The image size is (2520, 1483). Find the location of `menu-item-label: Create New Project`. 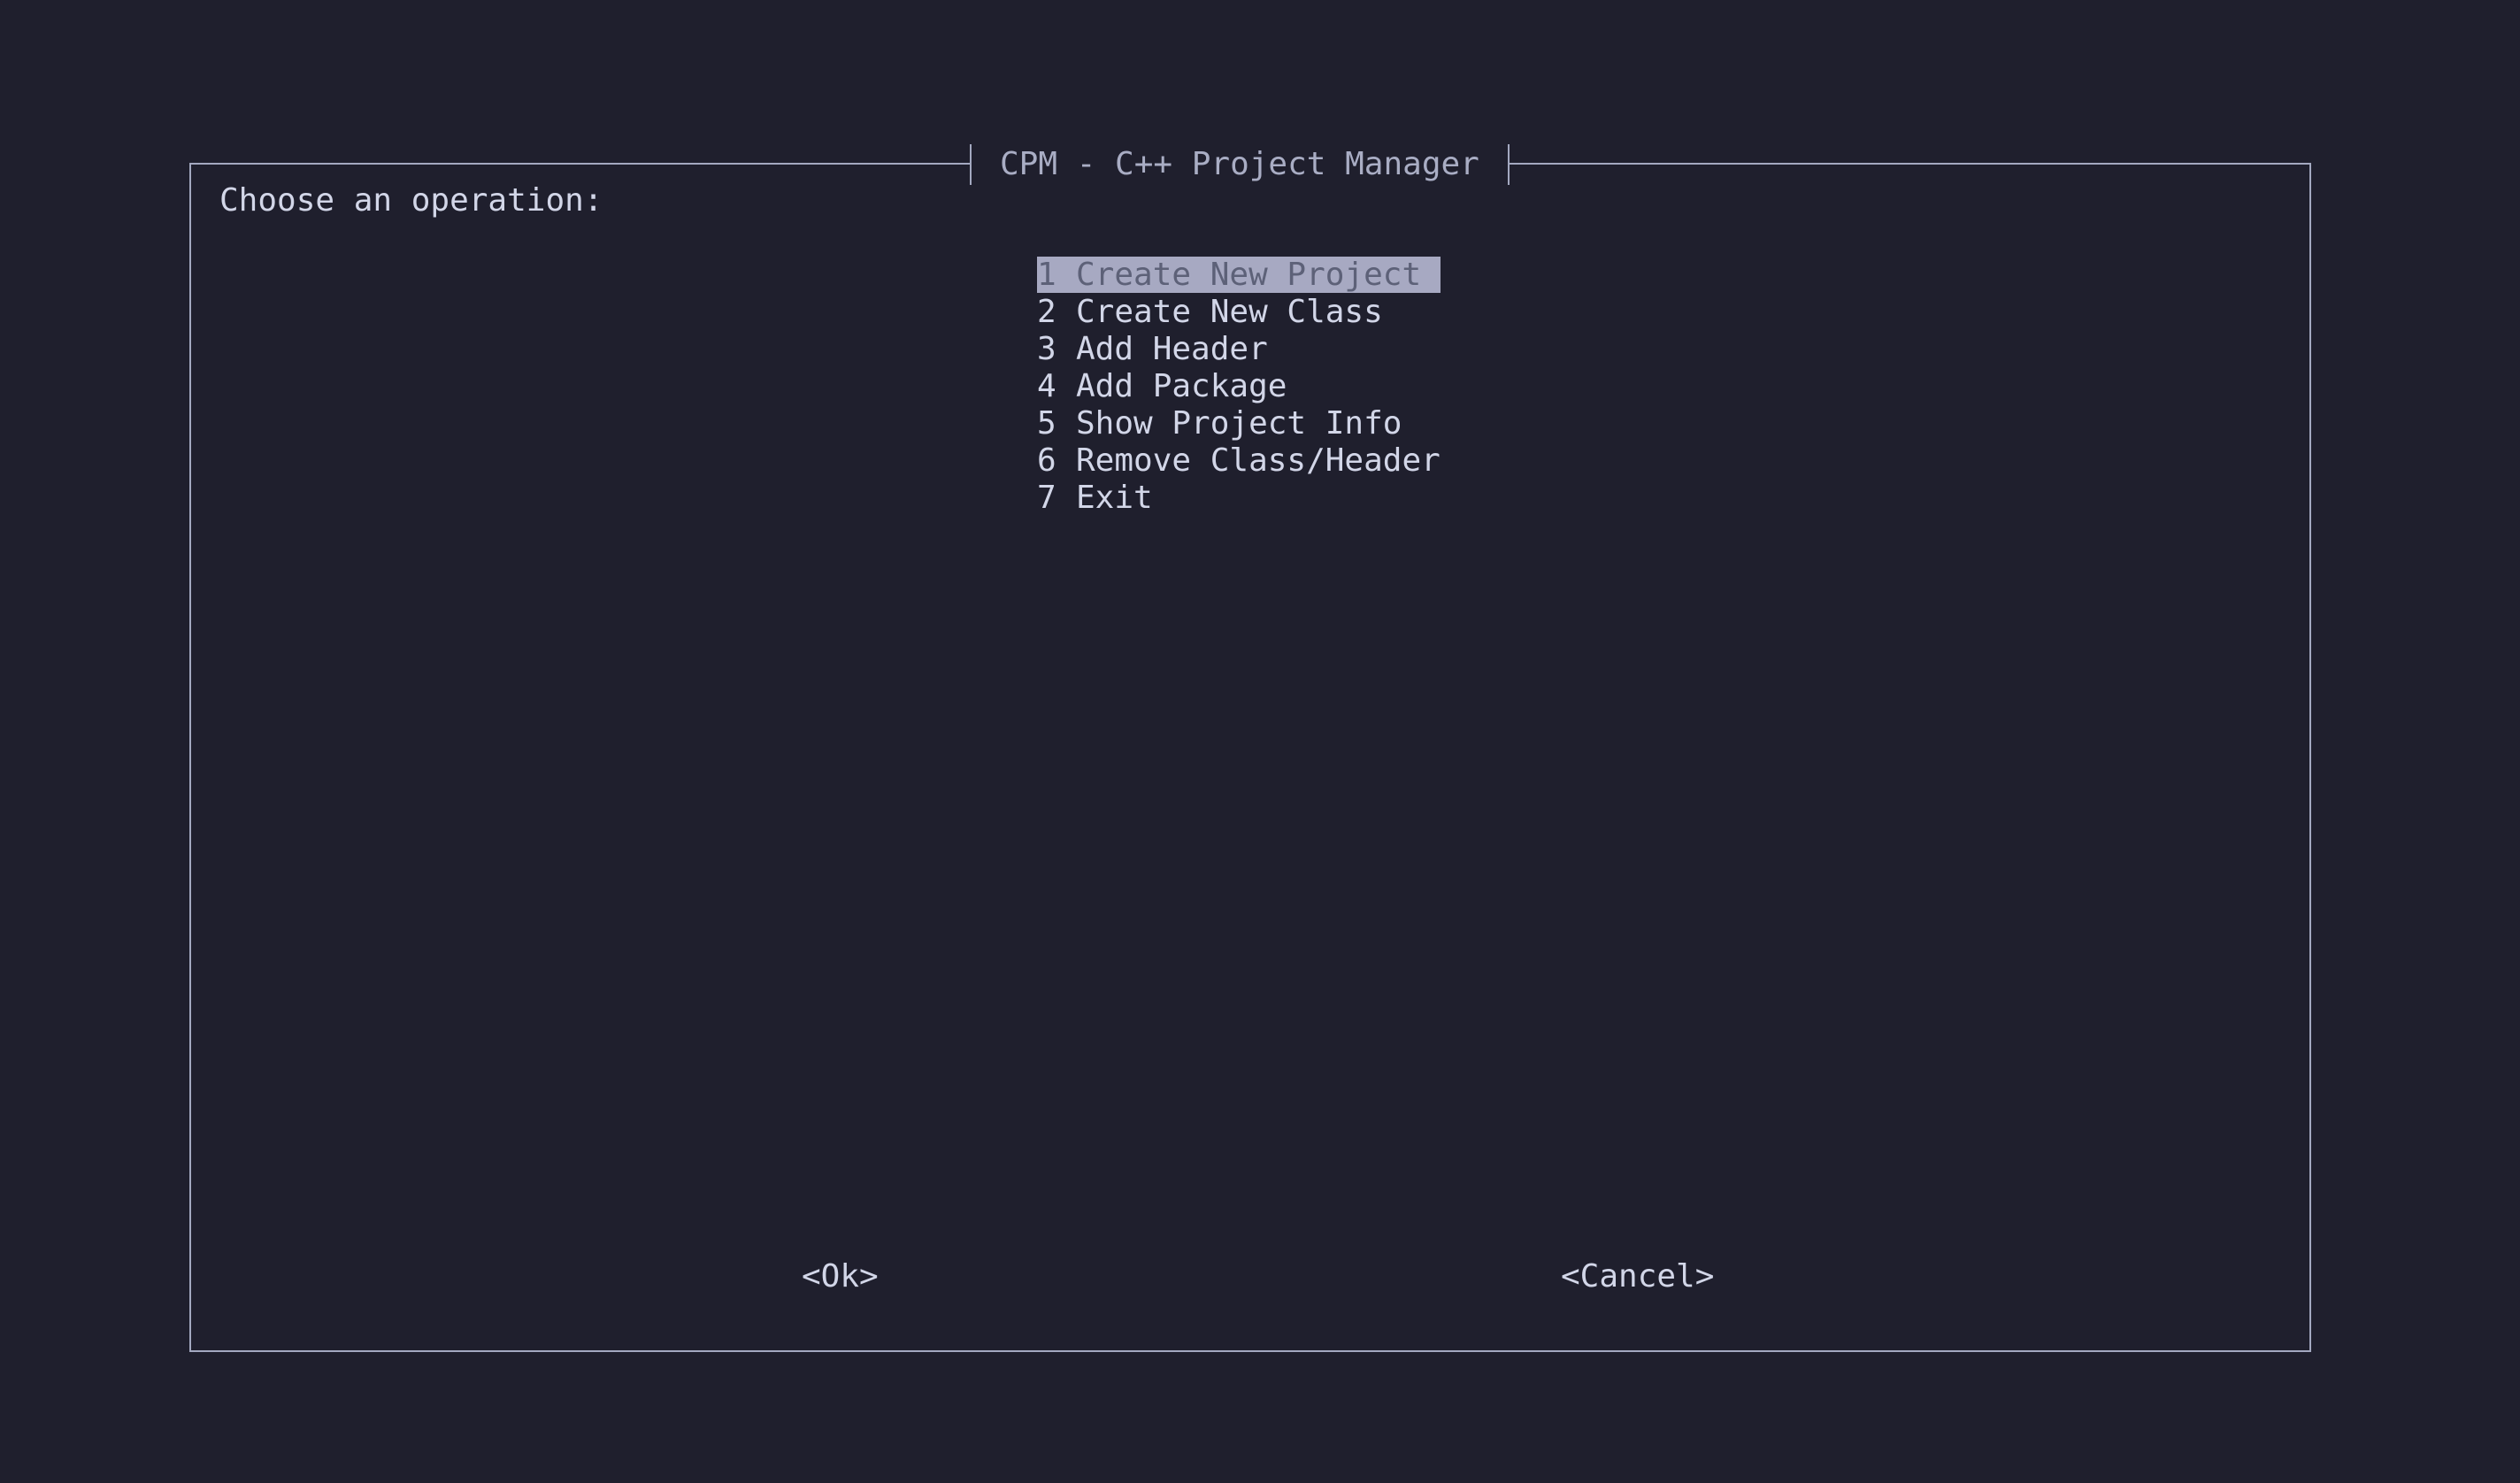

menu-item-label: Create New Project is located at coordinates (1249, 275).